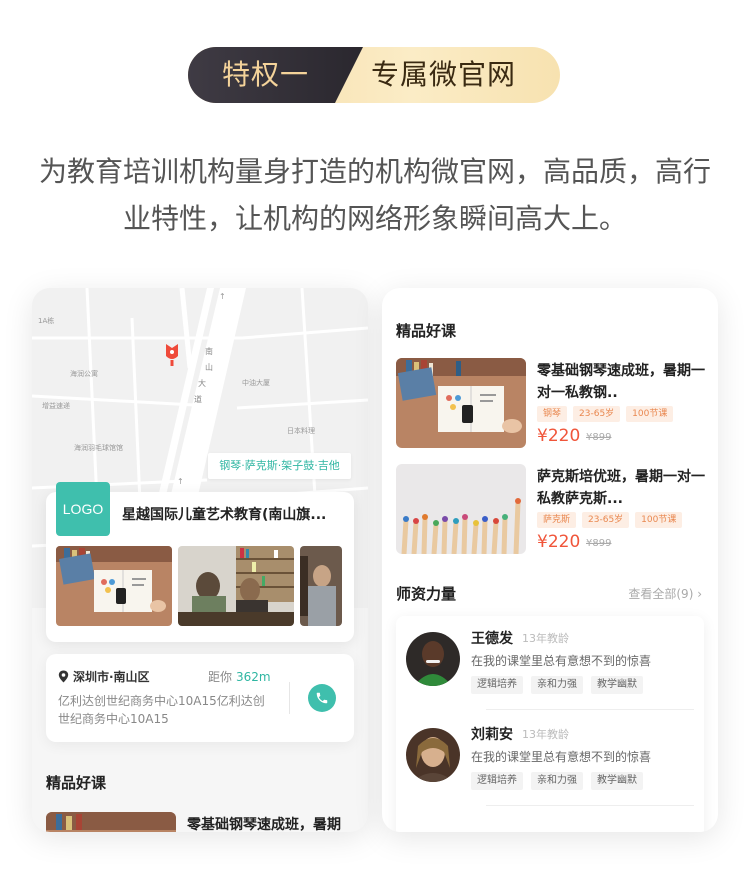  Describe the element at coordinates (111, 677) in the screenshot. I see `address-city: 深圳市·南山区` at that location.